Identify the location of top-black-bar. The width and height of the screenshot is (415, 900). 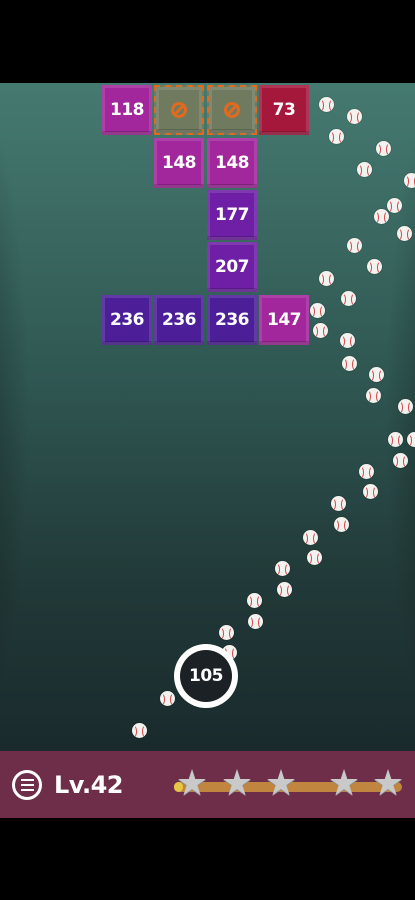
(207, 41).